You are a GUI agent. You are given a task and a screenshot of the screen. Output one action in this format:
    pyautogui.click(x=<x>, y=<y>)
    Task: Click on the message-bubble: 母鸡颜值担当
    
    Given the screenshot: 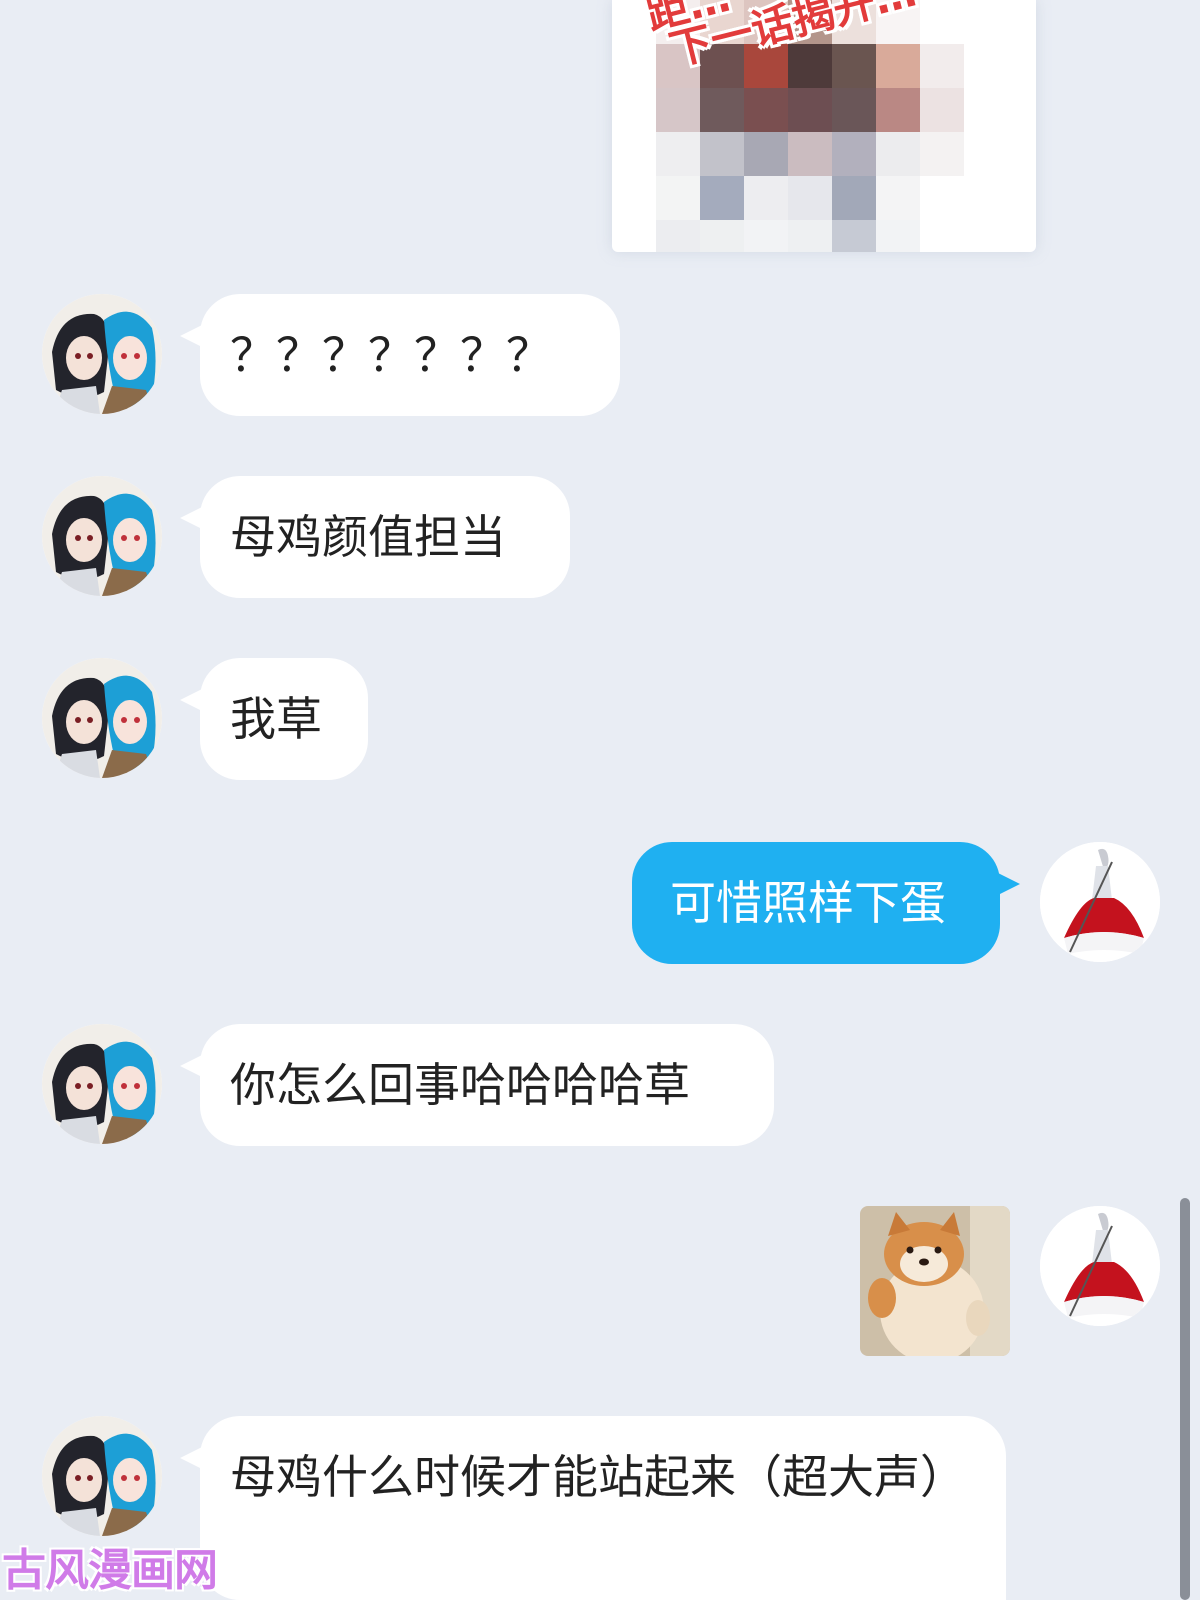 What is the action you would take?
    pyautogui.click(x=375, y=537)
    